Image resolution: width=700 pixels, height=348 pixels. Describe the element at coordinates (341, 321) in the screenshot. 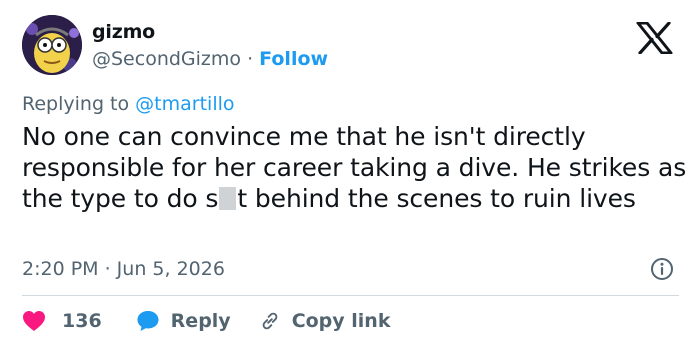

I see `copy-link-label: Copy link` at that location.